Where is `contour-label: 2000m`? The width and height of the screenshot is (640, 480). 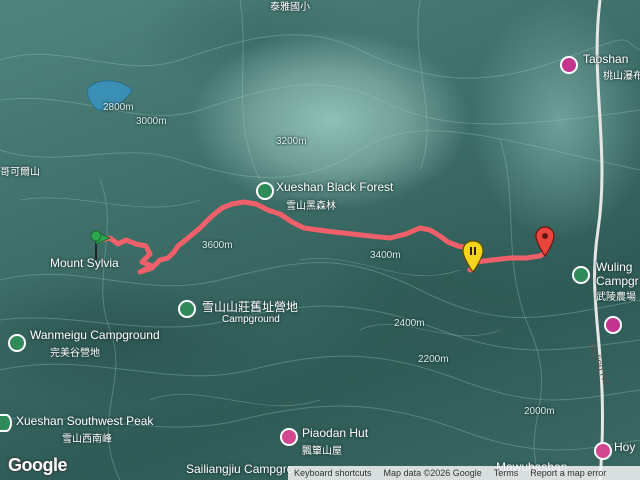 contour-label: 2000m is located at coordinates (539, 411).